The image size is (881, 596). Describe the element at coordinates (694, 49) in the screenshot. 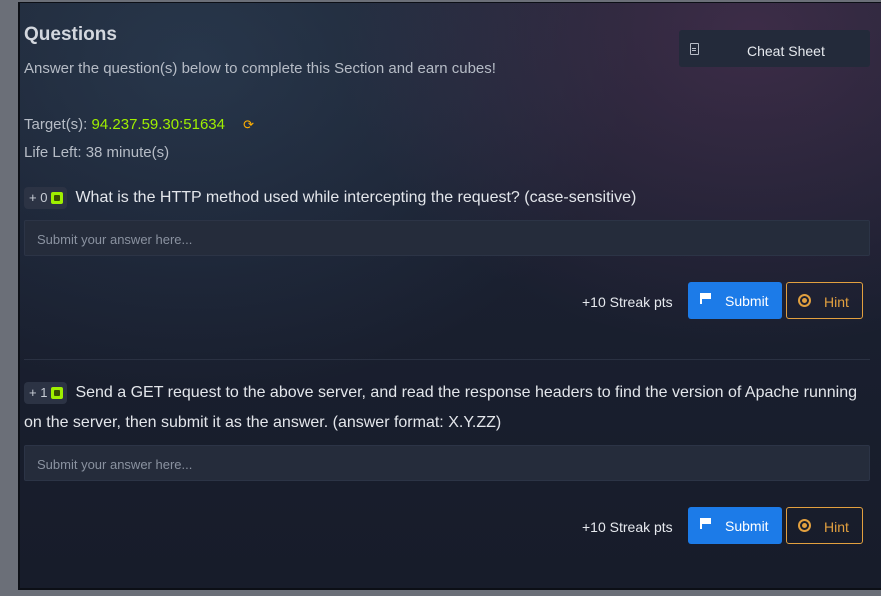

I see `document-icon` at that location.